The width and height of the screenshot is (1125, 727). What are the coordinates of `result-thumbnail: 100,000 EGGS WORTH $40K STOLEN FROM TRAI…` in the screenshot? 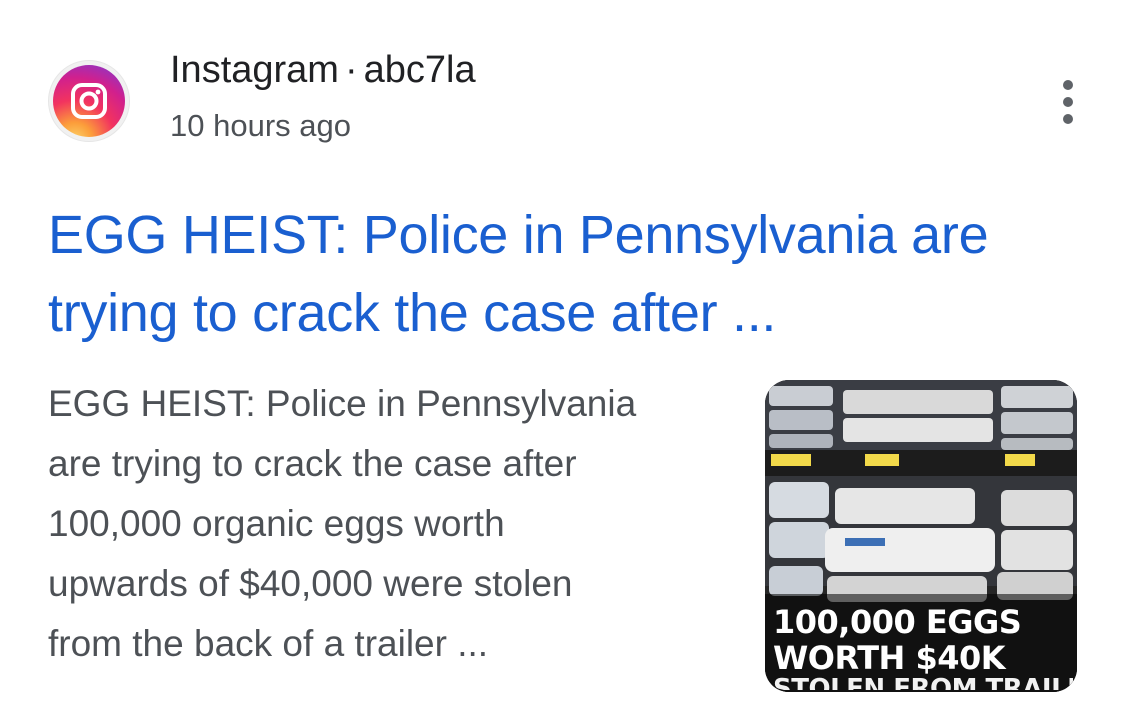 It's located at (921, 536).